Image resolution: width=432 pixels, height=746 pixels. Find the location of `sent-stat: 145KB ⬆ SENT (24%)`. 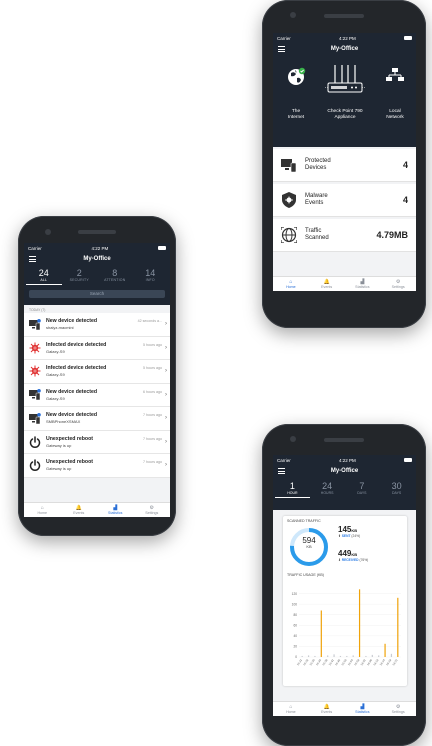

sent-stat: 145KB ⬆ SENT (24%) is located at coordinates (349, 531).